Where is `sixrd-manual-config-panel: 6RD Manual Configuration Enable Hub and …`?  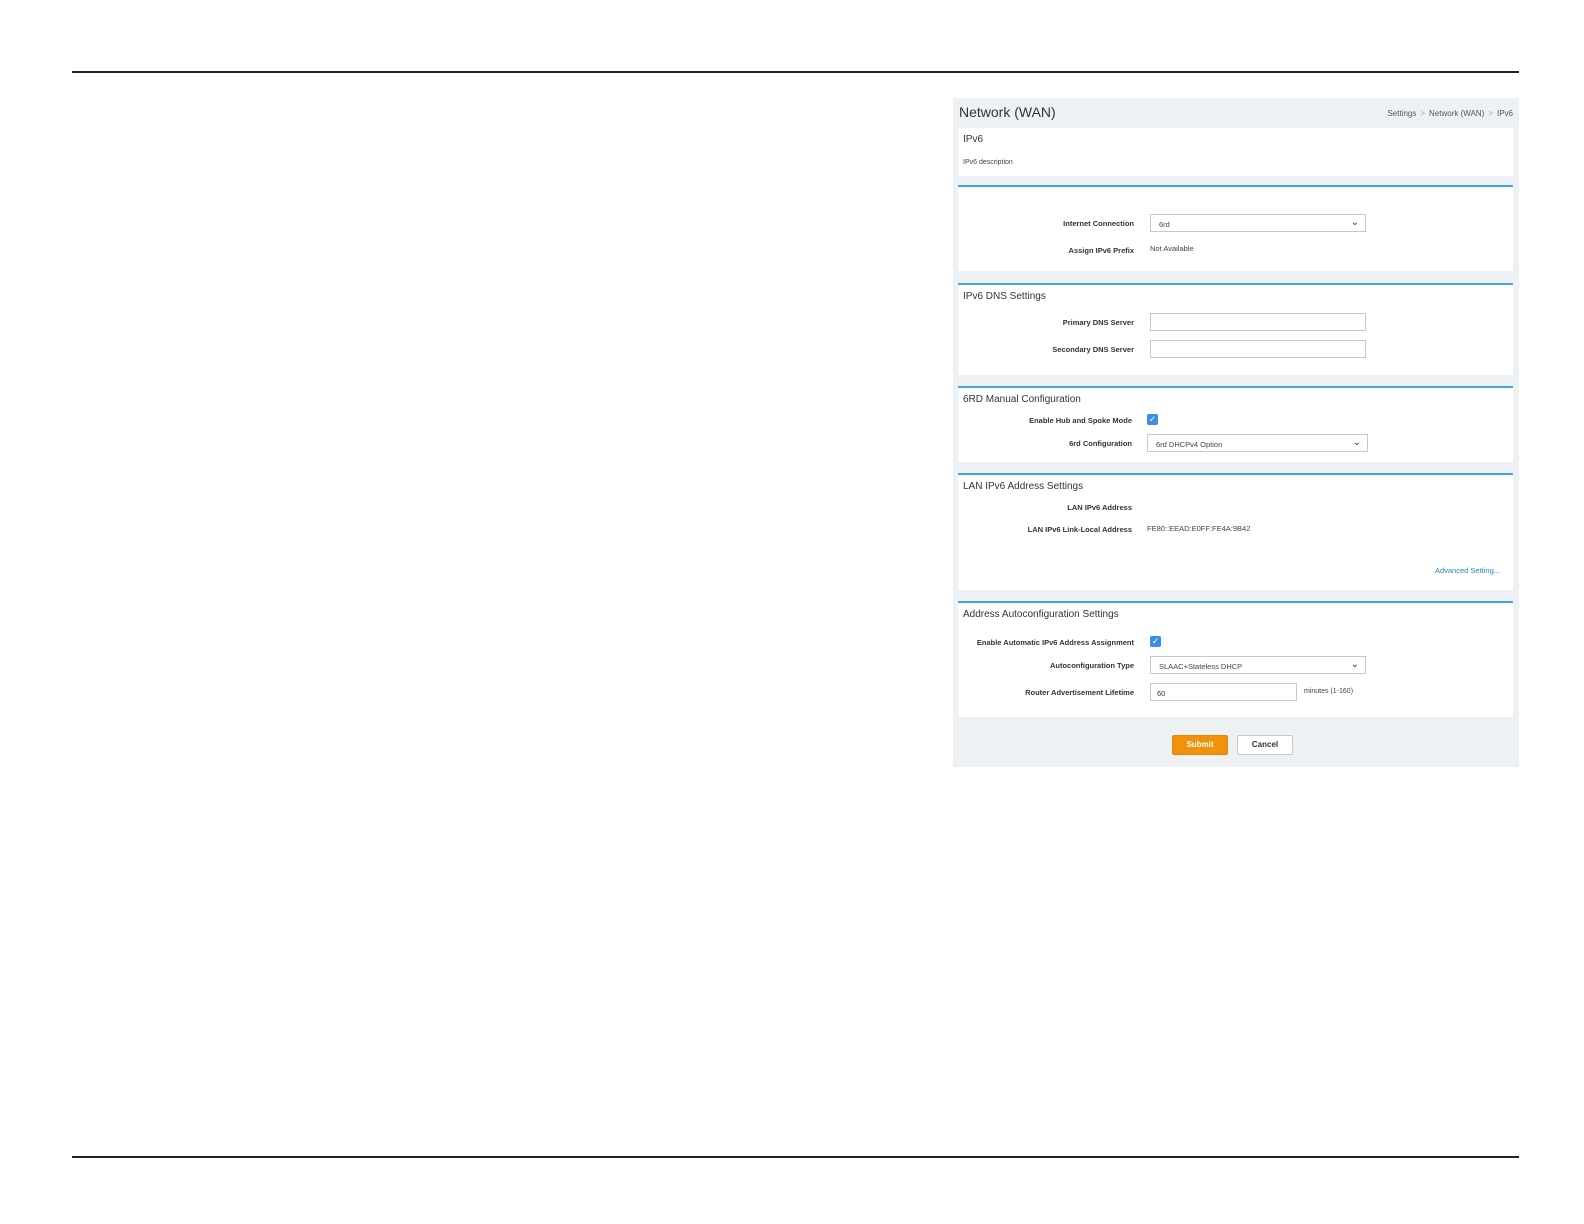 sixrd-manual-config-panel: 6RD Manual Configuration Enable Hub and … is located at coordinates (1235, 424).